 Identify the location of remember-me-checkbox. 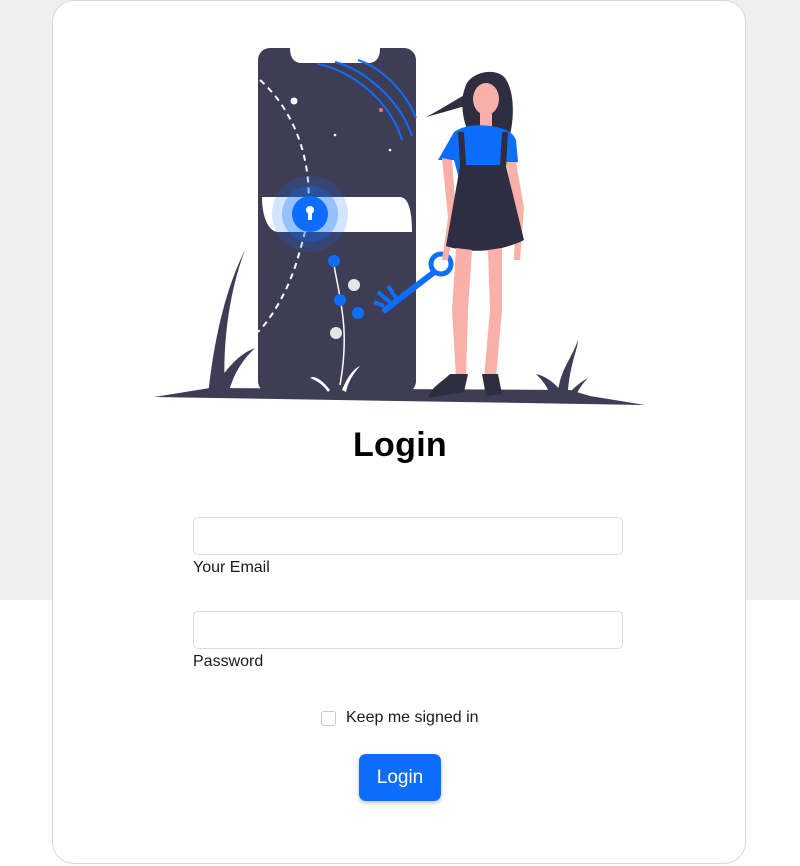
(328, 718).